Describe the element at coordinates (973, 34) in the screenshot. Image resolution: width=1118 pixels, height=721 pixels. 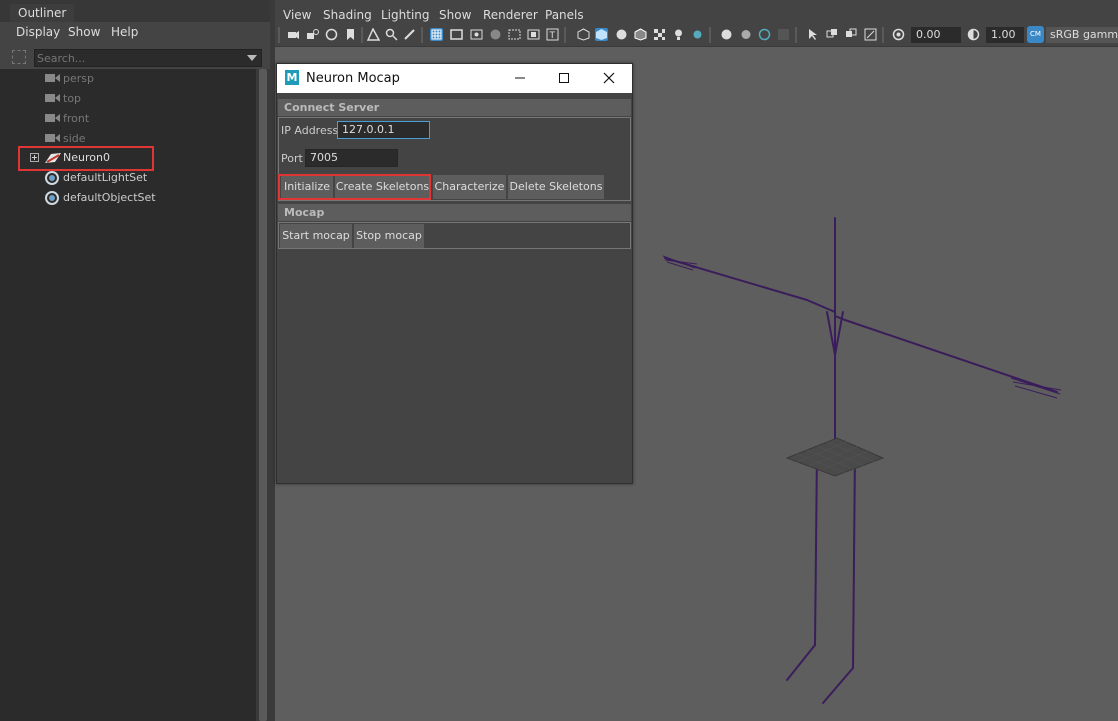
I see `gamma-icon` at that location.